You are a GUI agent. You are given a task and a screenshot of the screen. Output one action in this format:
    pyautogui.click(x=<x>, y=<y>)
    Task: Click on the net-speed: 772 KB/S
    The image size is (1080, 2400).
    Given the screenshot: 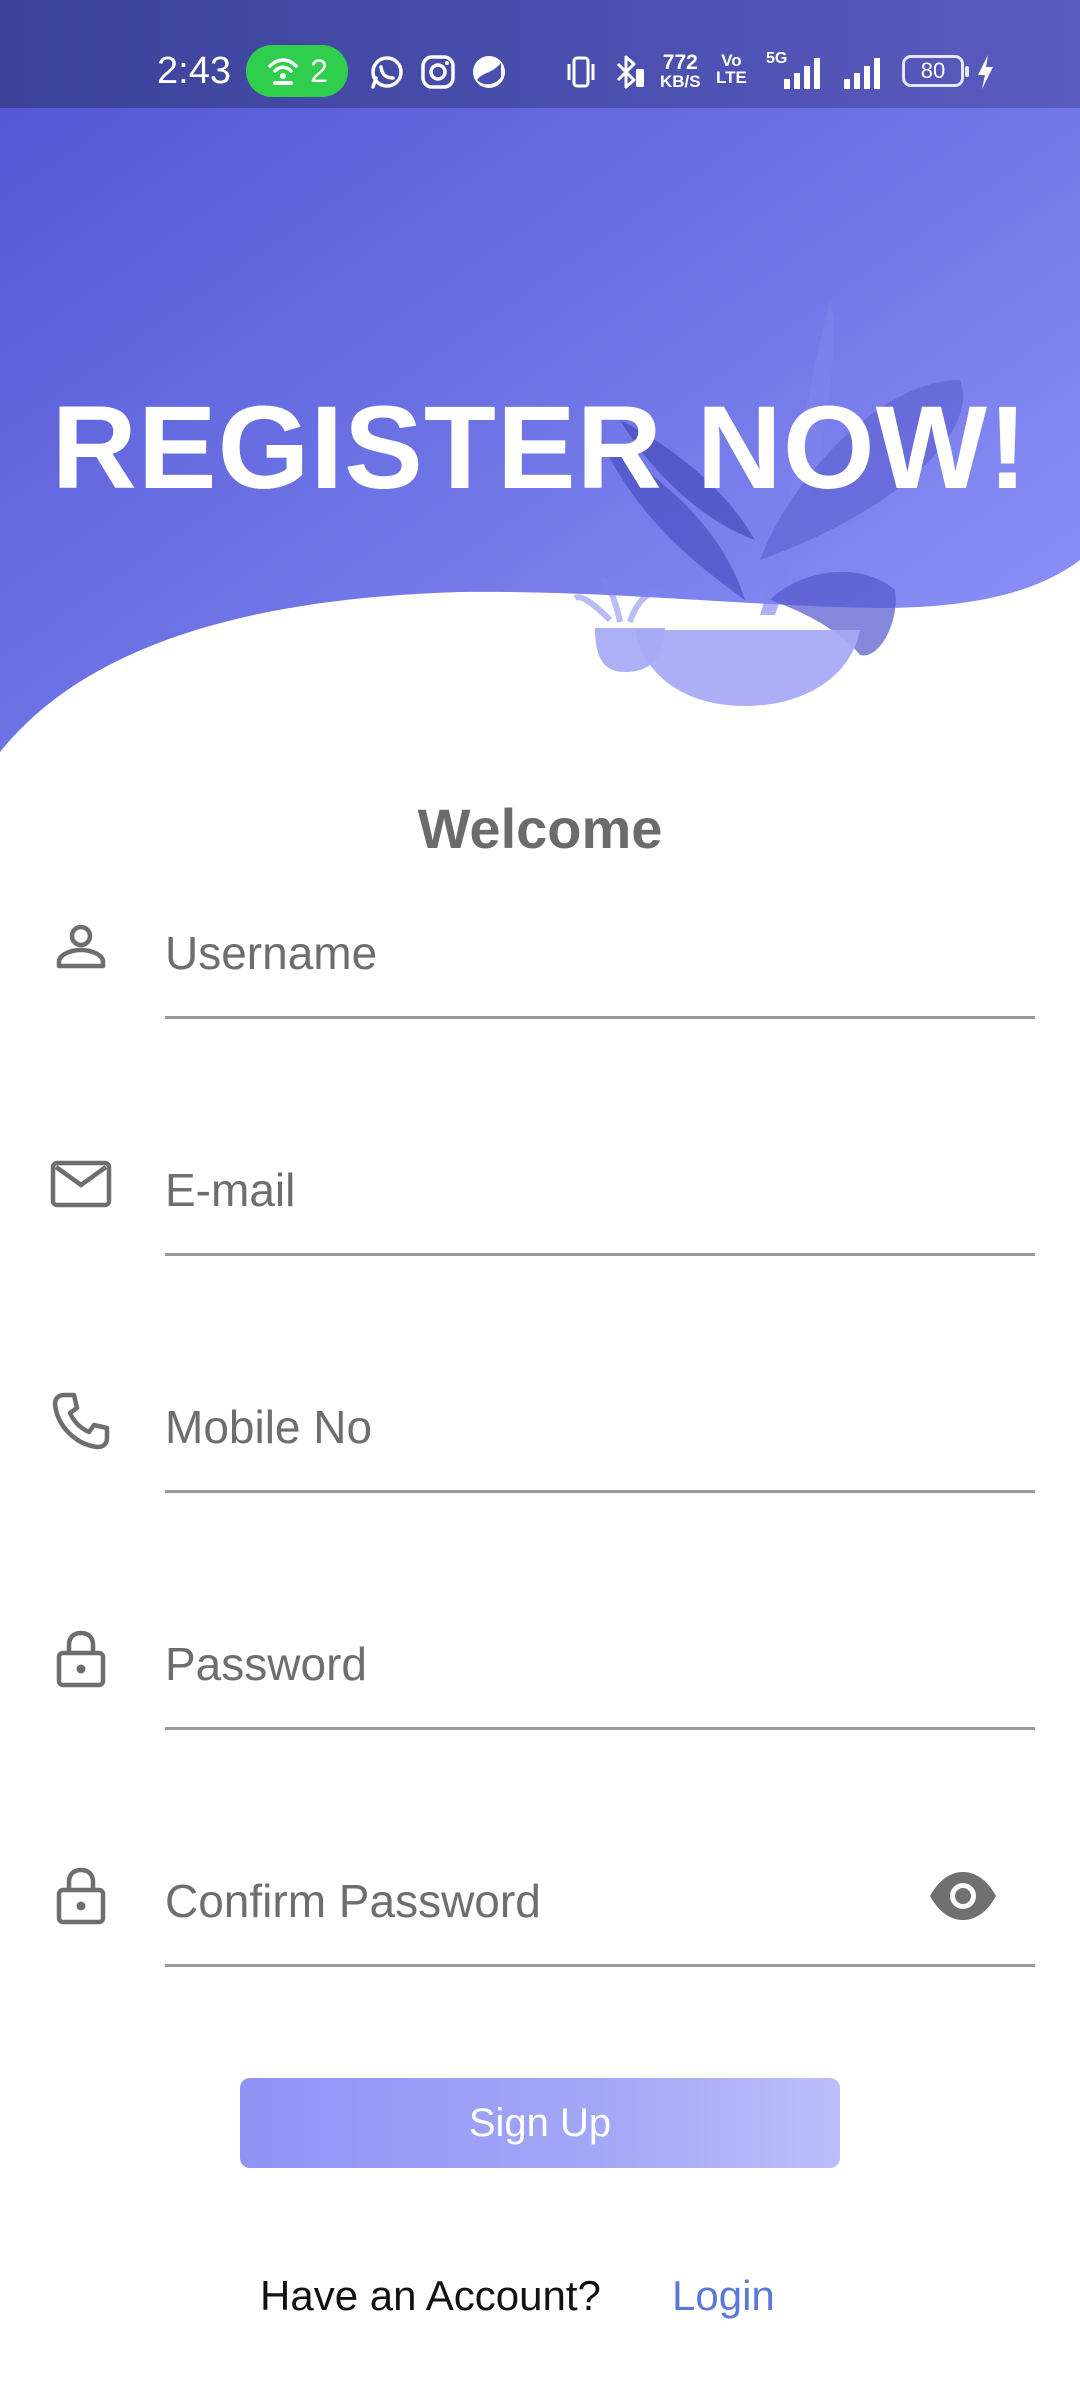 What is the action you would take?
    pyautogui.click(x=680, y=71)
    